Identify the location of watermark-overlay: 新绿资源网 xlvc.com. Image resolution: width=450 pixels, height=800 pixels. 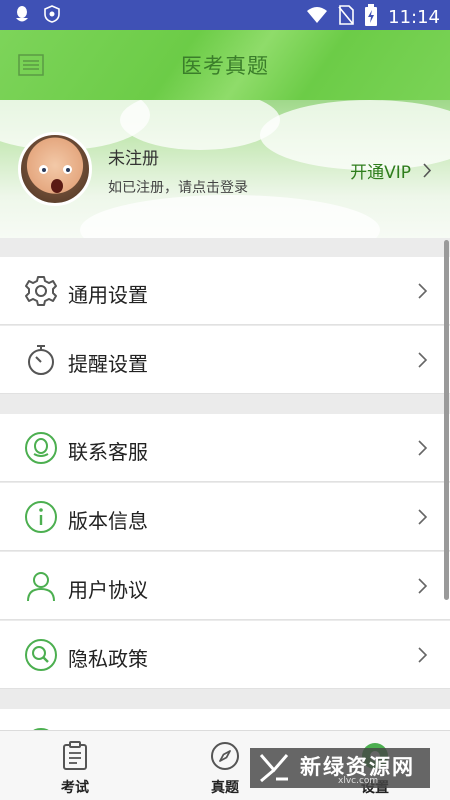
(340, 768).